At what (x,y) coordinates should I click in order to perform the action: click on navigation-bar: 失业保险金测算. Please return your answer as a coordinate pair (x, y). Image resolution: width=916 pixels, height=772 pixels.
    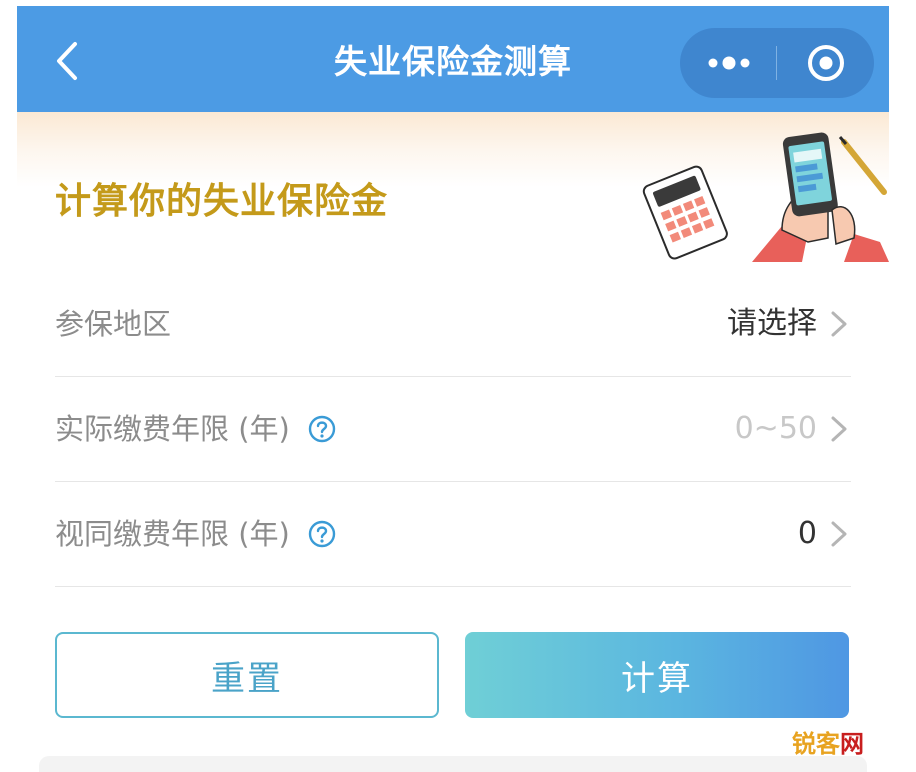
    Looking at the image, I should click on (453, 59).